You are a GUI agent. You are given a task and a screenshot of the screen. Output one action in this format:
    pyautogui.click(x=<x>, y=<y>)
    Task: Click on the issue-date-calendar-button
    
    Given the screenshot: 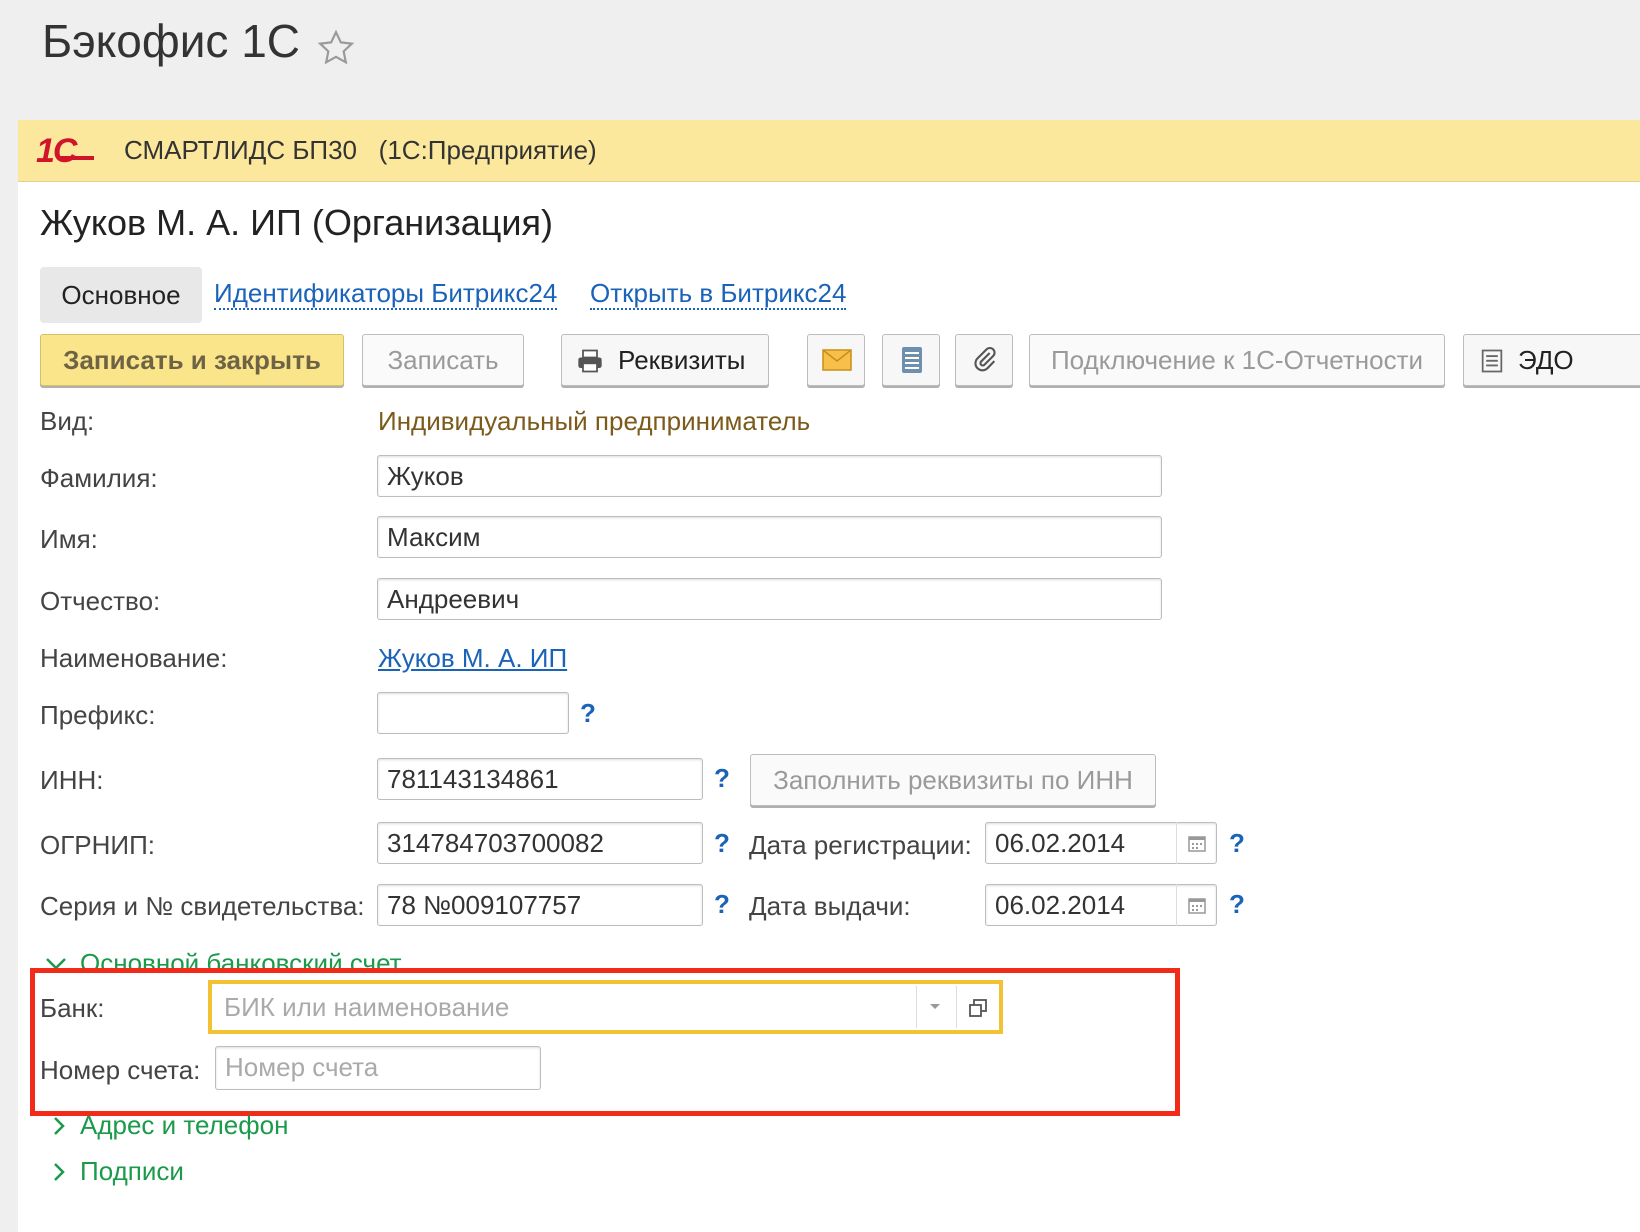 What is the action you would take?
    pyautogui.click(x=1196, y=905)
    